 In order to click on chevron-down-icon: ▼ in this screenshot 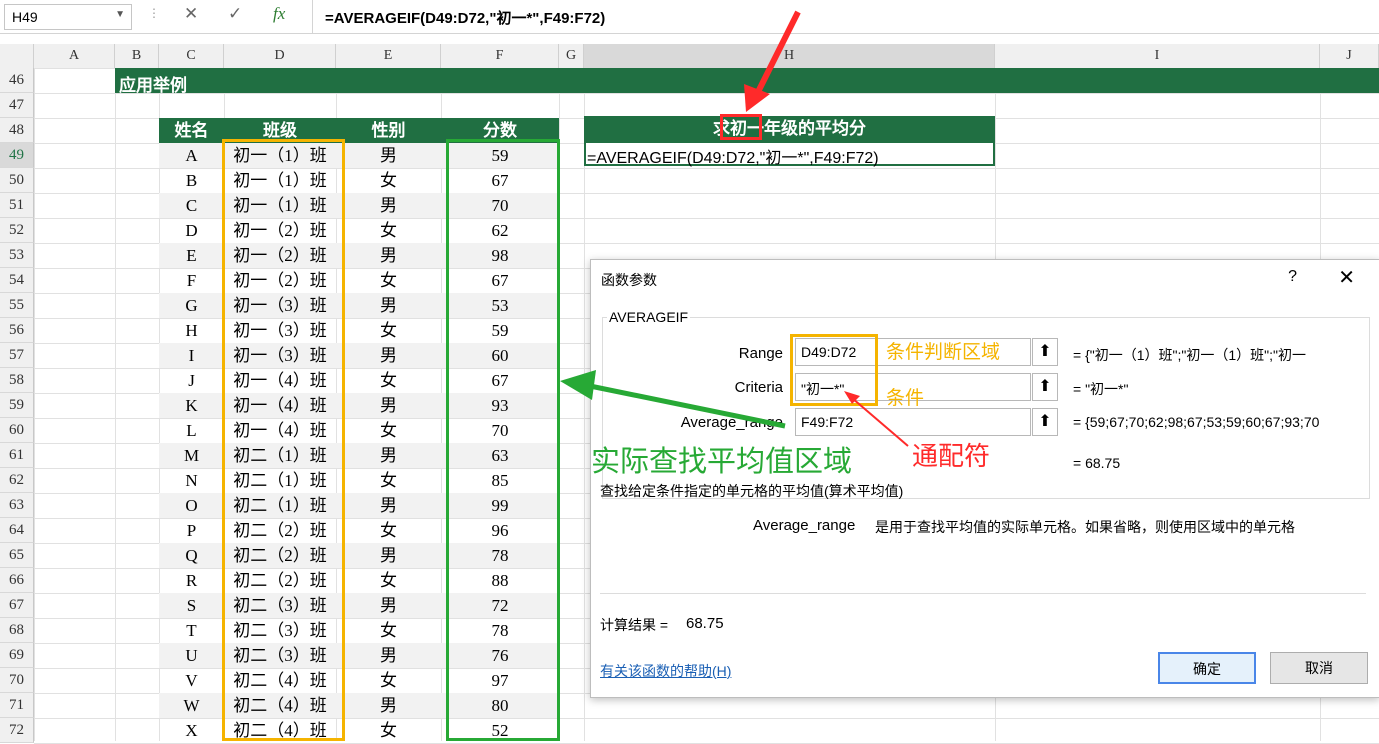, I will do `click(120, 14)`.